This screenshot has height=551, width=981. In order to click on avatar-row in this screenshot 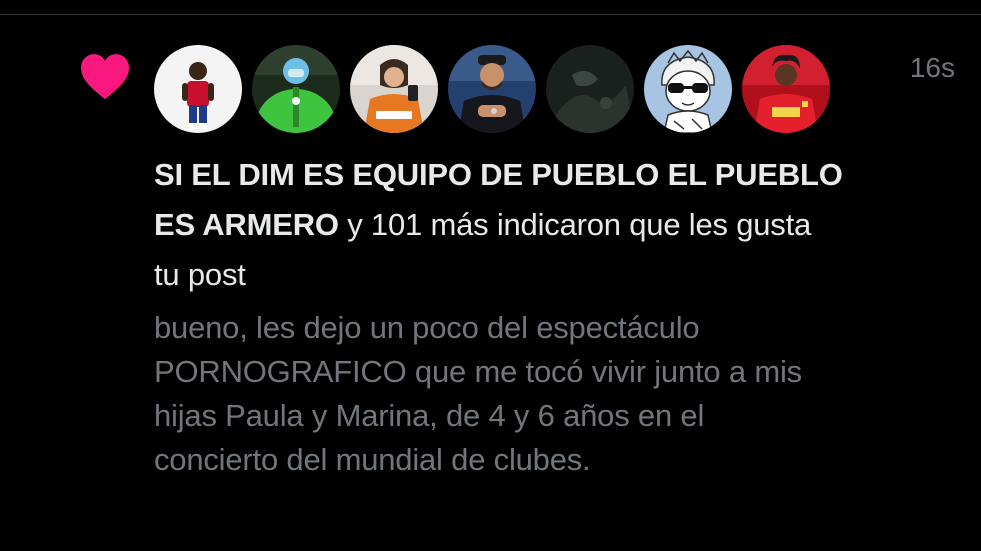, I will do `click(492, 89)`.